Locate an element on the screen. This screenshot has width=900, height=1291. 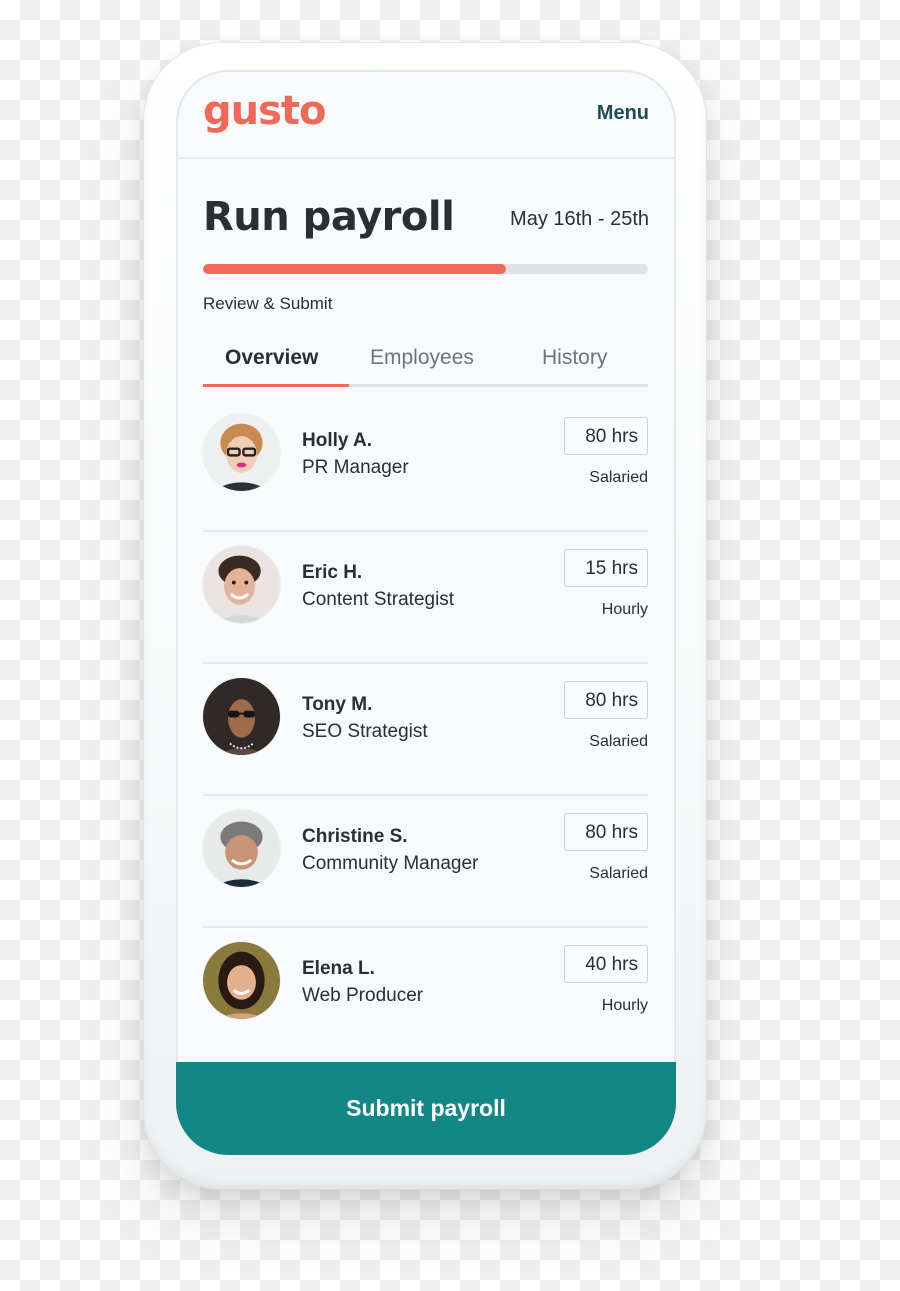
employee-name: Eric H. is located at coordinates (332, 572).